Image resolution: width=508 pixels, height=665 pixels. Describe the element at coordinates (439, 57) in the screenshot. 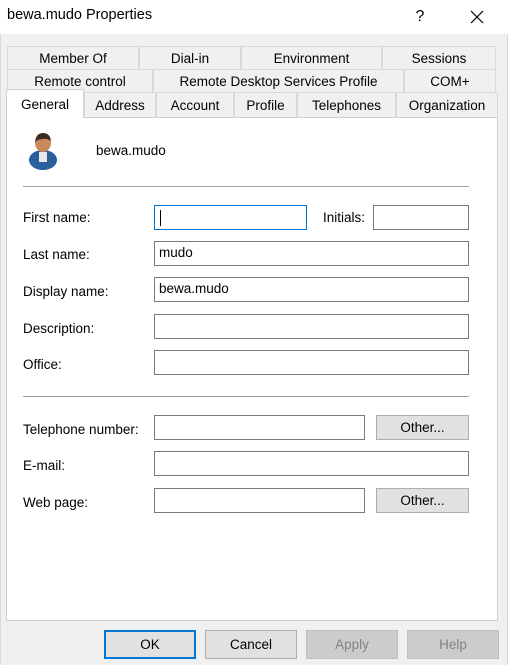

I see `tab-sessions: Sessions` at that location.